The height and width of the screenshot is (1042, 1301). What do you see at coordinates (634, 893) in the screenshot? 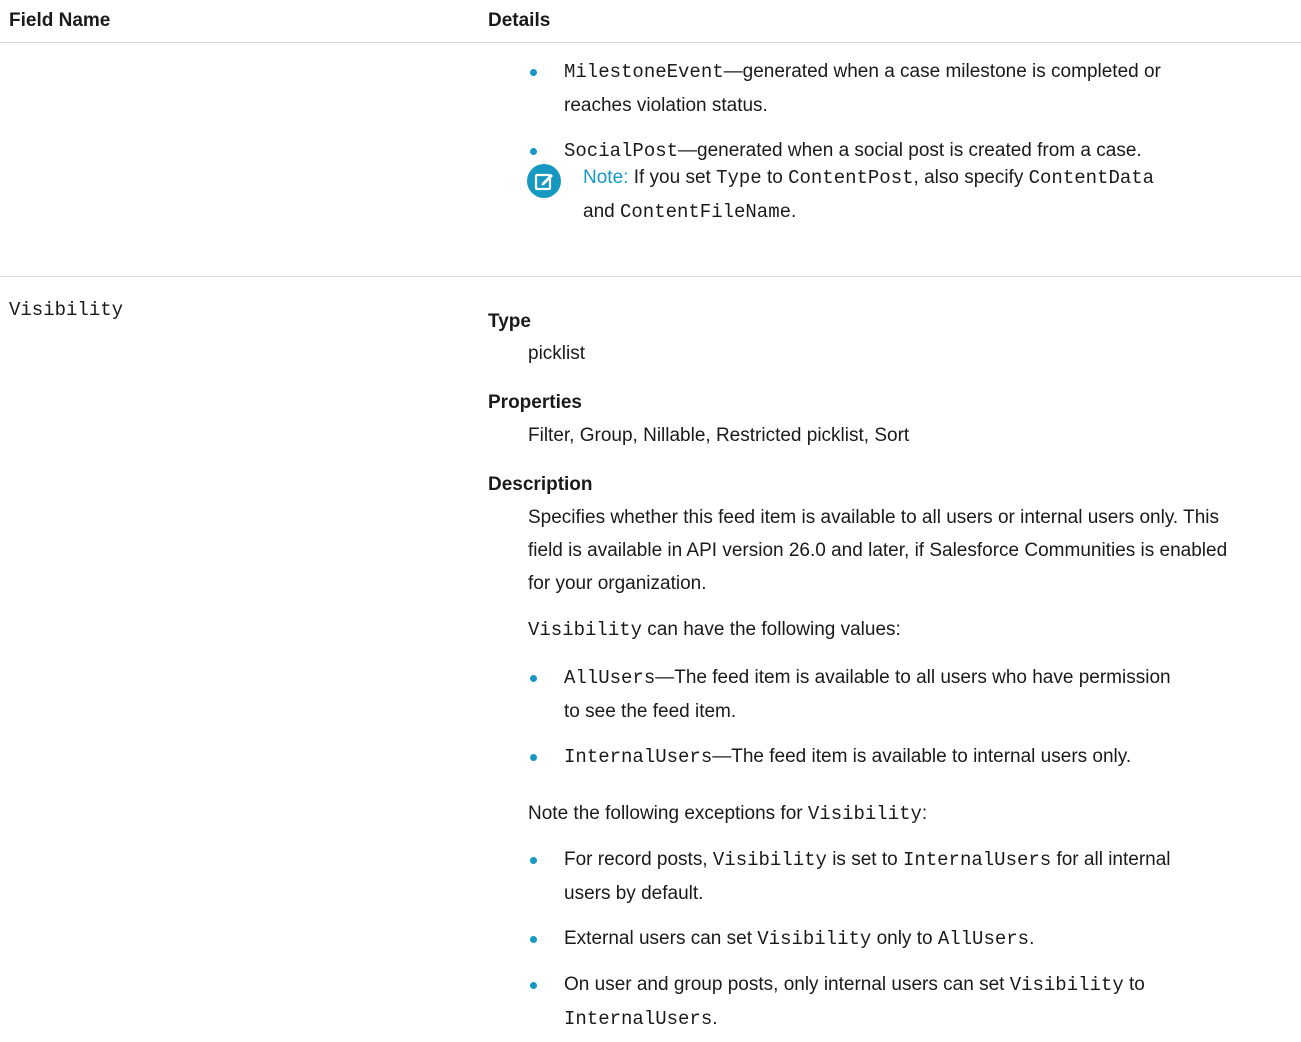
I see `exception-text-continued: users by default.` at bounding box center [634, 893].